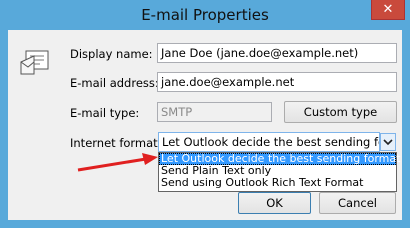 The width and height of the screenshot is (410, 240). I want to click on email-type-label: E-mail type:, so click(105, 113).